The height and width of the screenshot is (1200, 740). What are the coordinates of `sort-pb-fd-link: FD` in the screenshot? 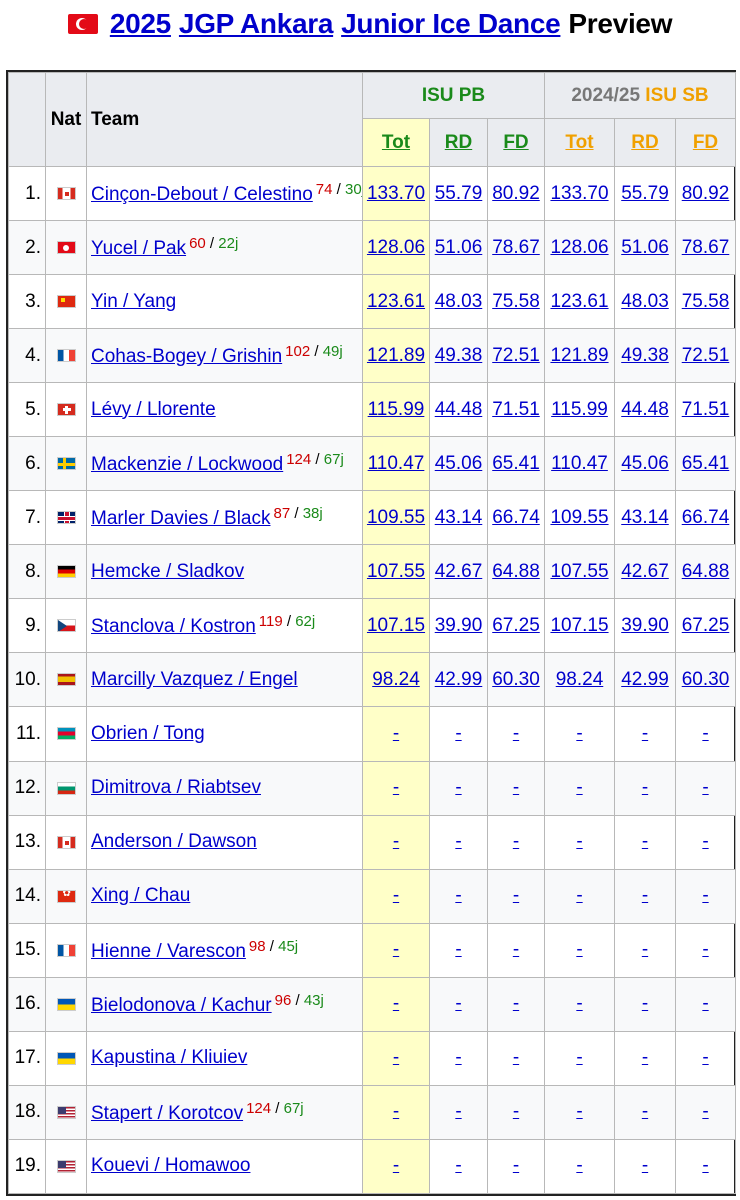 It's located at (515, 142).